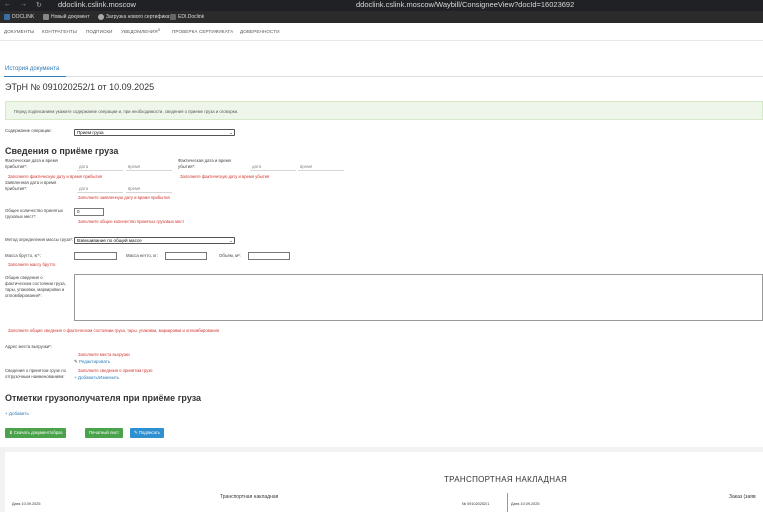  I want to click on tab-document-history: История документа, so click(32, 69).